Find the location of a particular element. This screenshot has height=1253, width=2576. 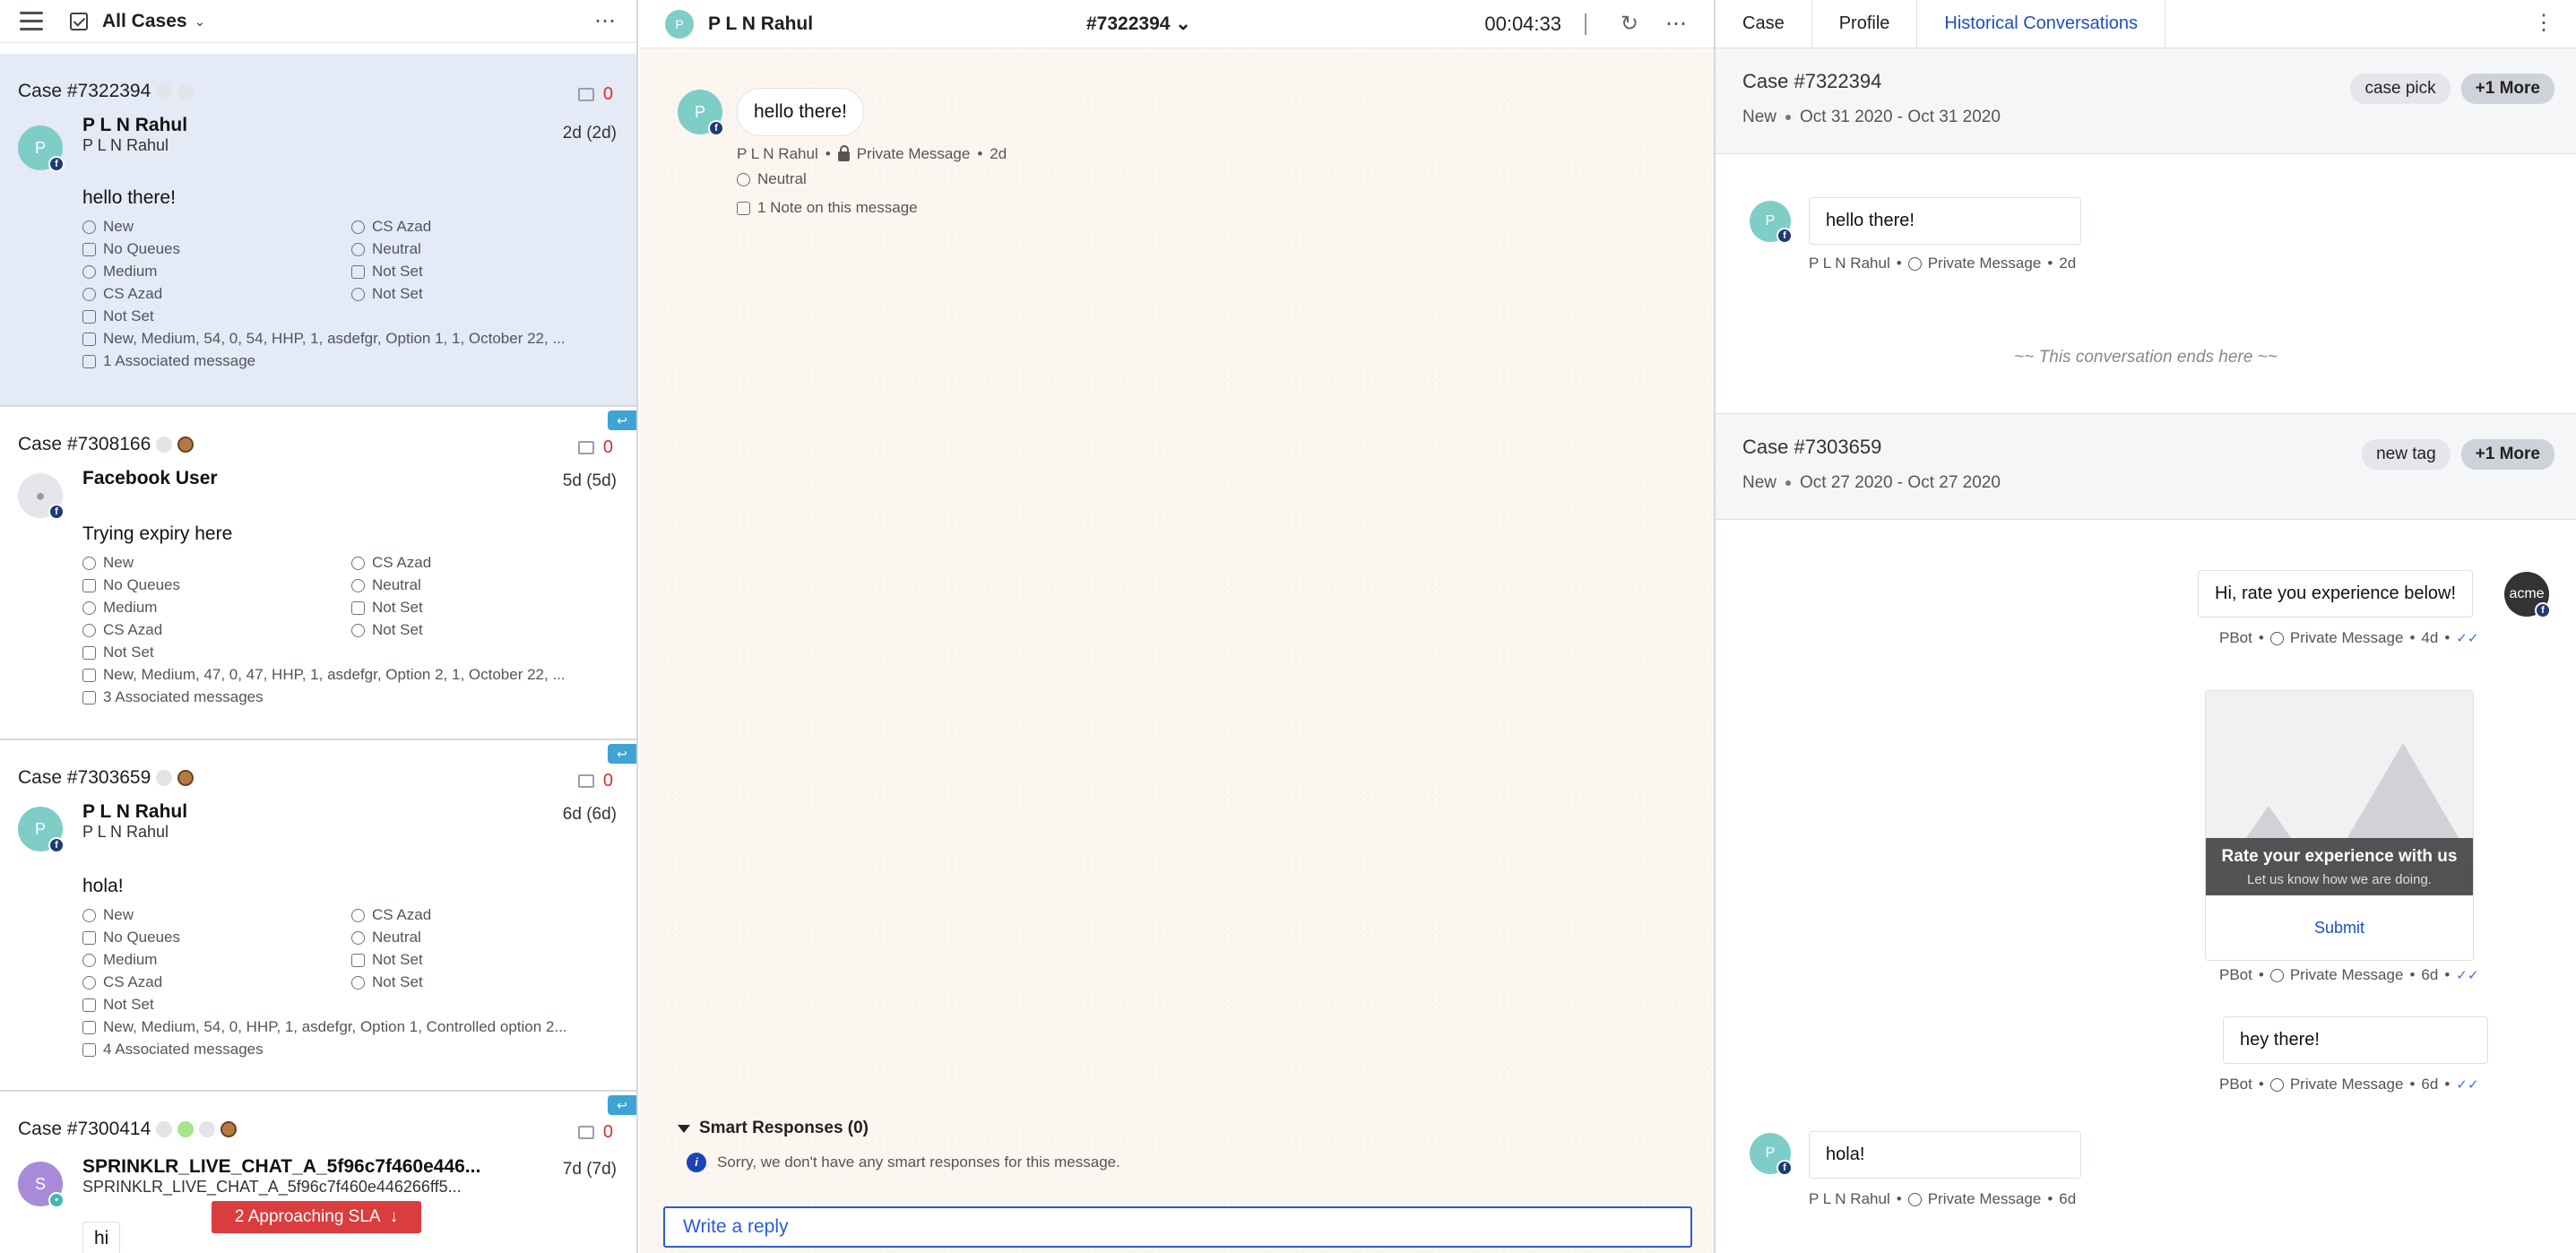

mail-icon is located at coordinates (89, 1049).